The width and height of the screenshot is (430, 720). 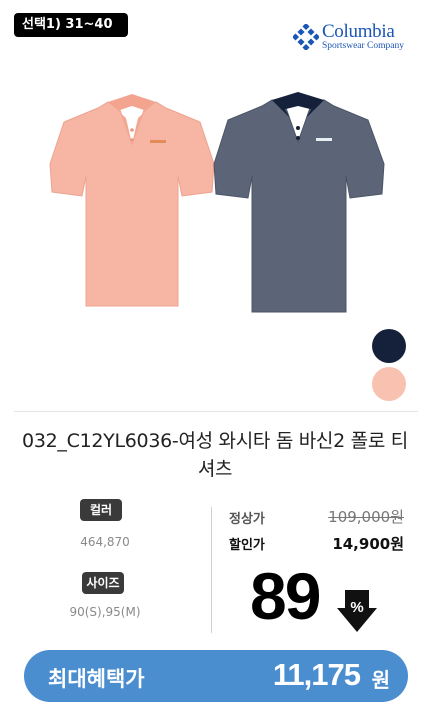 I want to click on discount-percent-symbol: %, so click(x=356, y=607).